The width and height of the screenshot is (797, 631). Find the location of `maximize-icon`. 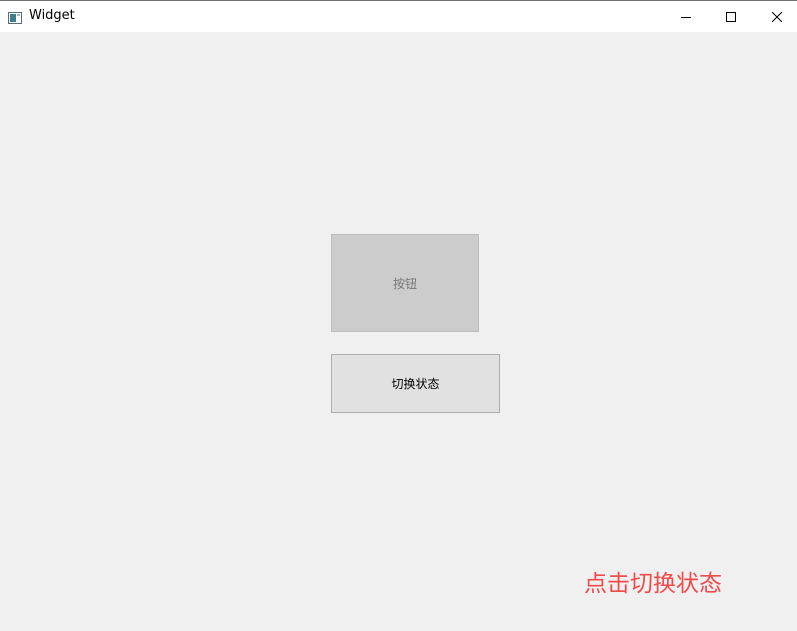

maximize-icon is located at coordinates (731, 16).